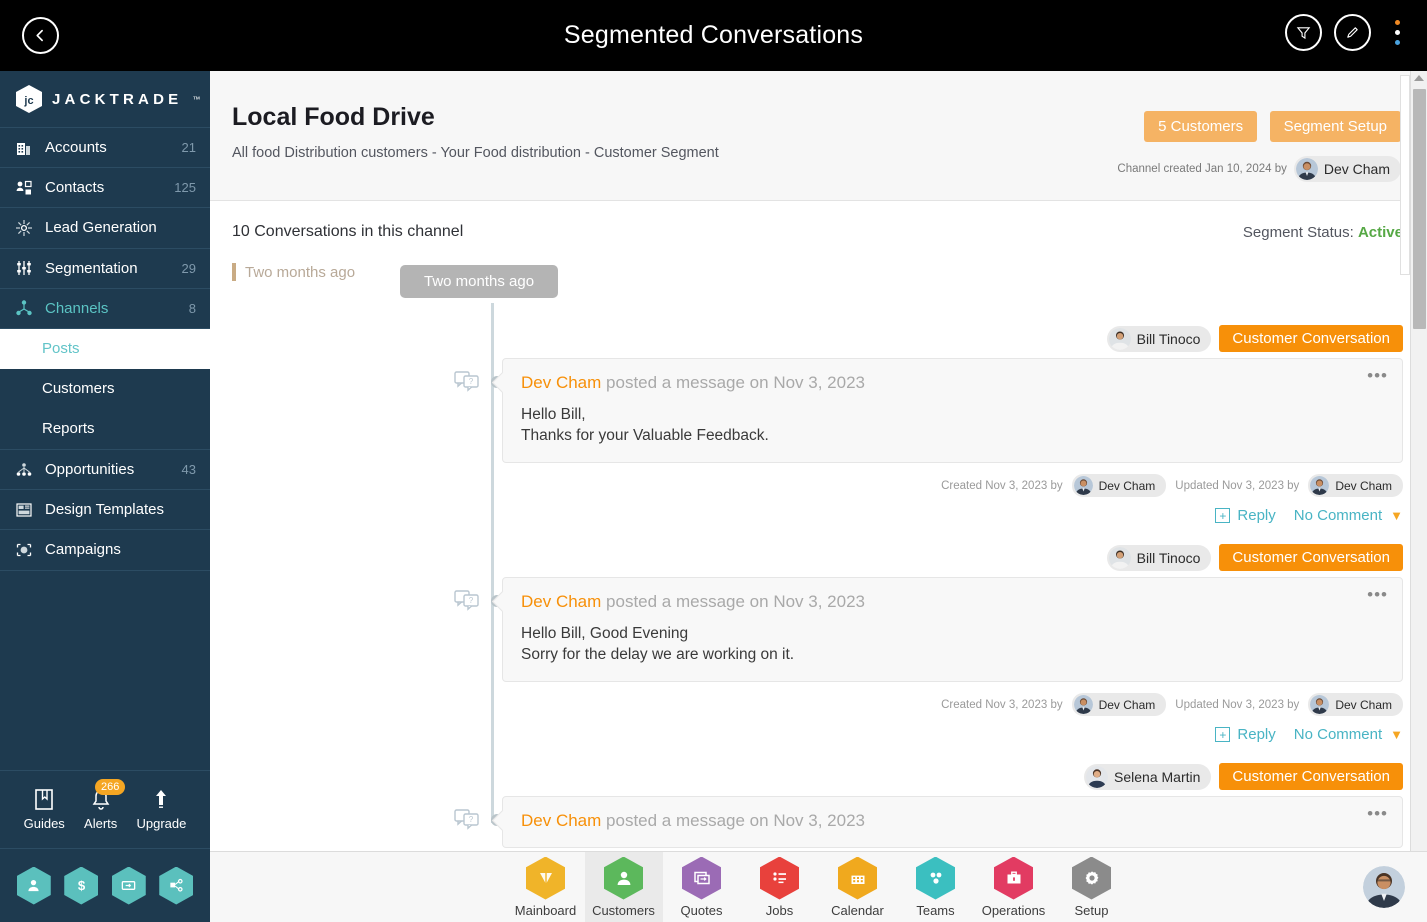 This screenshot has height=922, width=1427. I want to click on bottom-nav-label: Setup, so click(1091, 910).